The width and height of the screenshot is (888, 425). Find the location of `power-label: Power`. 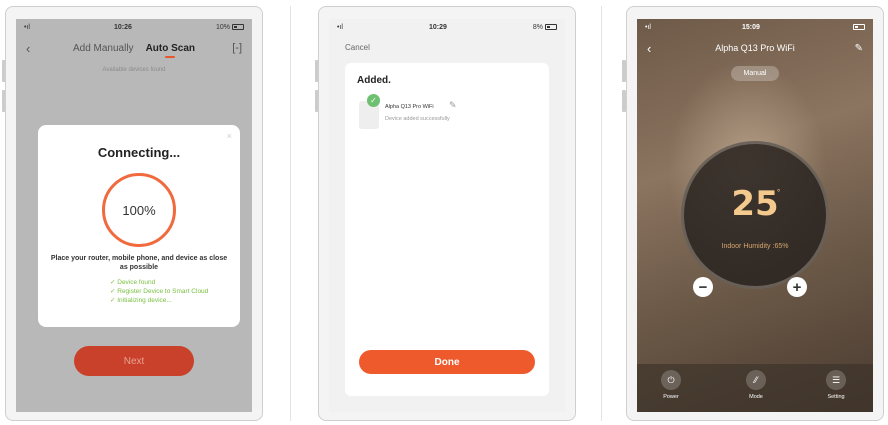

power-label: Power is located at coordinates (671, 397).